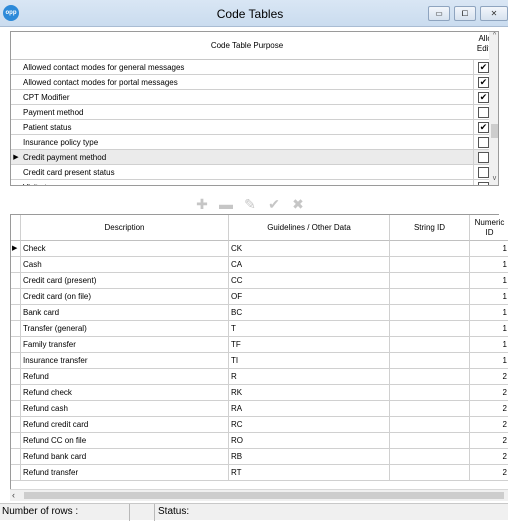  I want to click on table-row: Refund credit card RC 2, so click(259, 425).